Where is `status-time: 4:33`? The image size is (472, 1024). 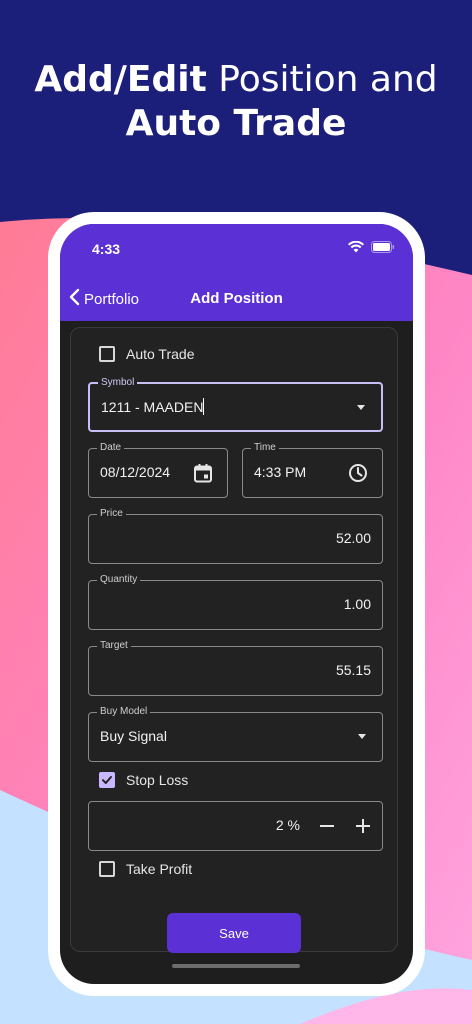 status-time: 4:33 is located at coordinates (106, 249).